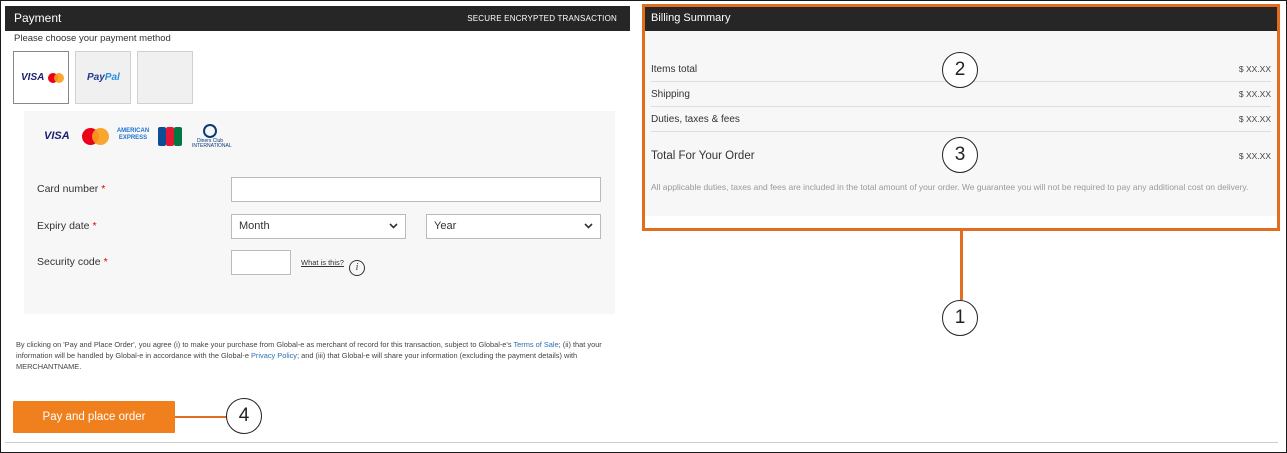 Image resolution: width=1287 pixels, height=453 pixels. Describe the element at coordinates (445, 226) in the screenshot. I see `expiry-year-value: Year` at that location.